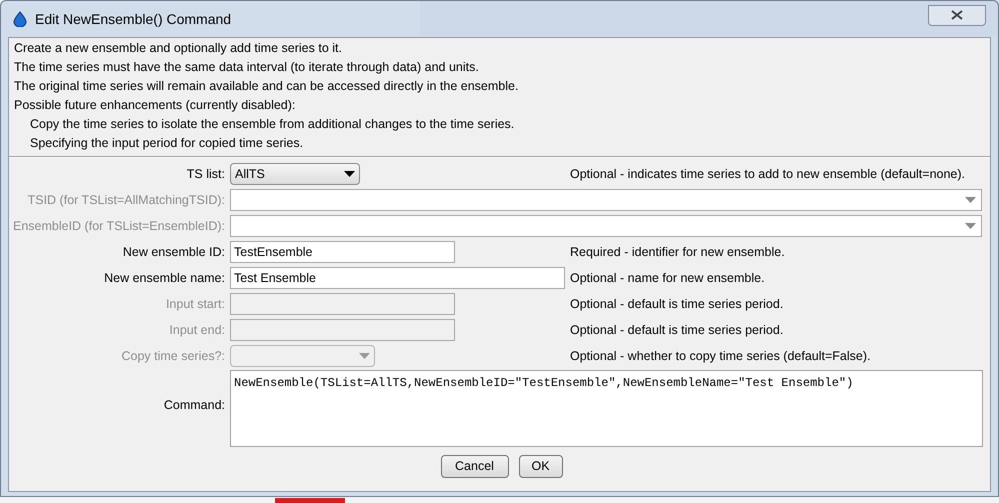  What do you see at coordinates (119, 226) in the screenshot?
I see `field-label: EnsembleID (for TSList=EnsembleID):` at bounding box center [119, 226].